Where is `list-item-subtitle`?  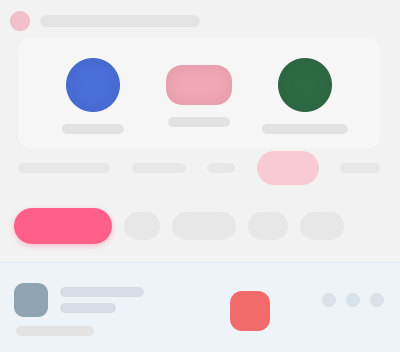
list-item-subtitle is located at coordinates (88, 308).